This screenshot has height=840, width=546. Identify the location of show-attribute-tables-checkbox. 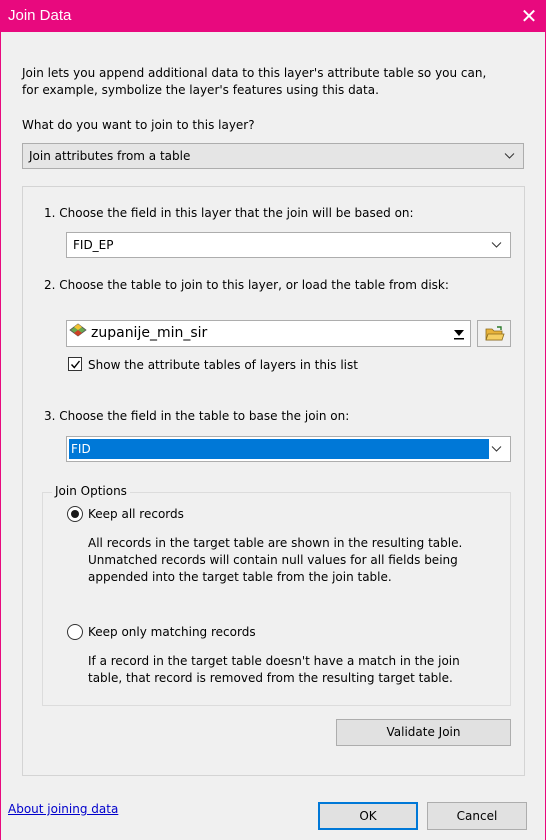
(75, 364).